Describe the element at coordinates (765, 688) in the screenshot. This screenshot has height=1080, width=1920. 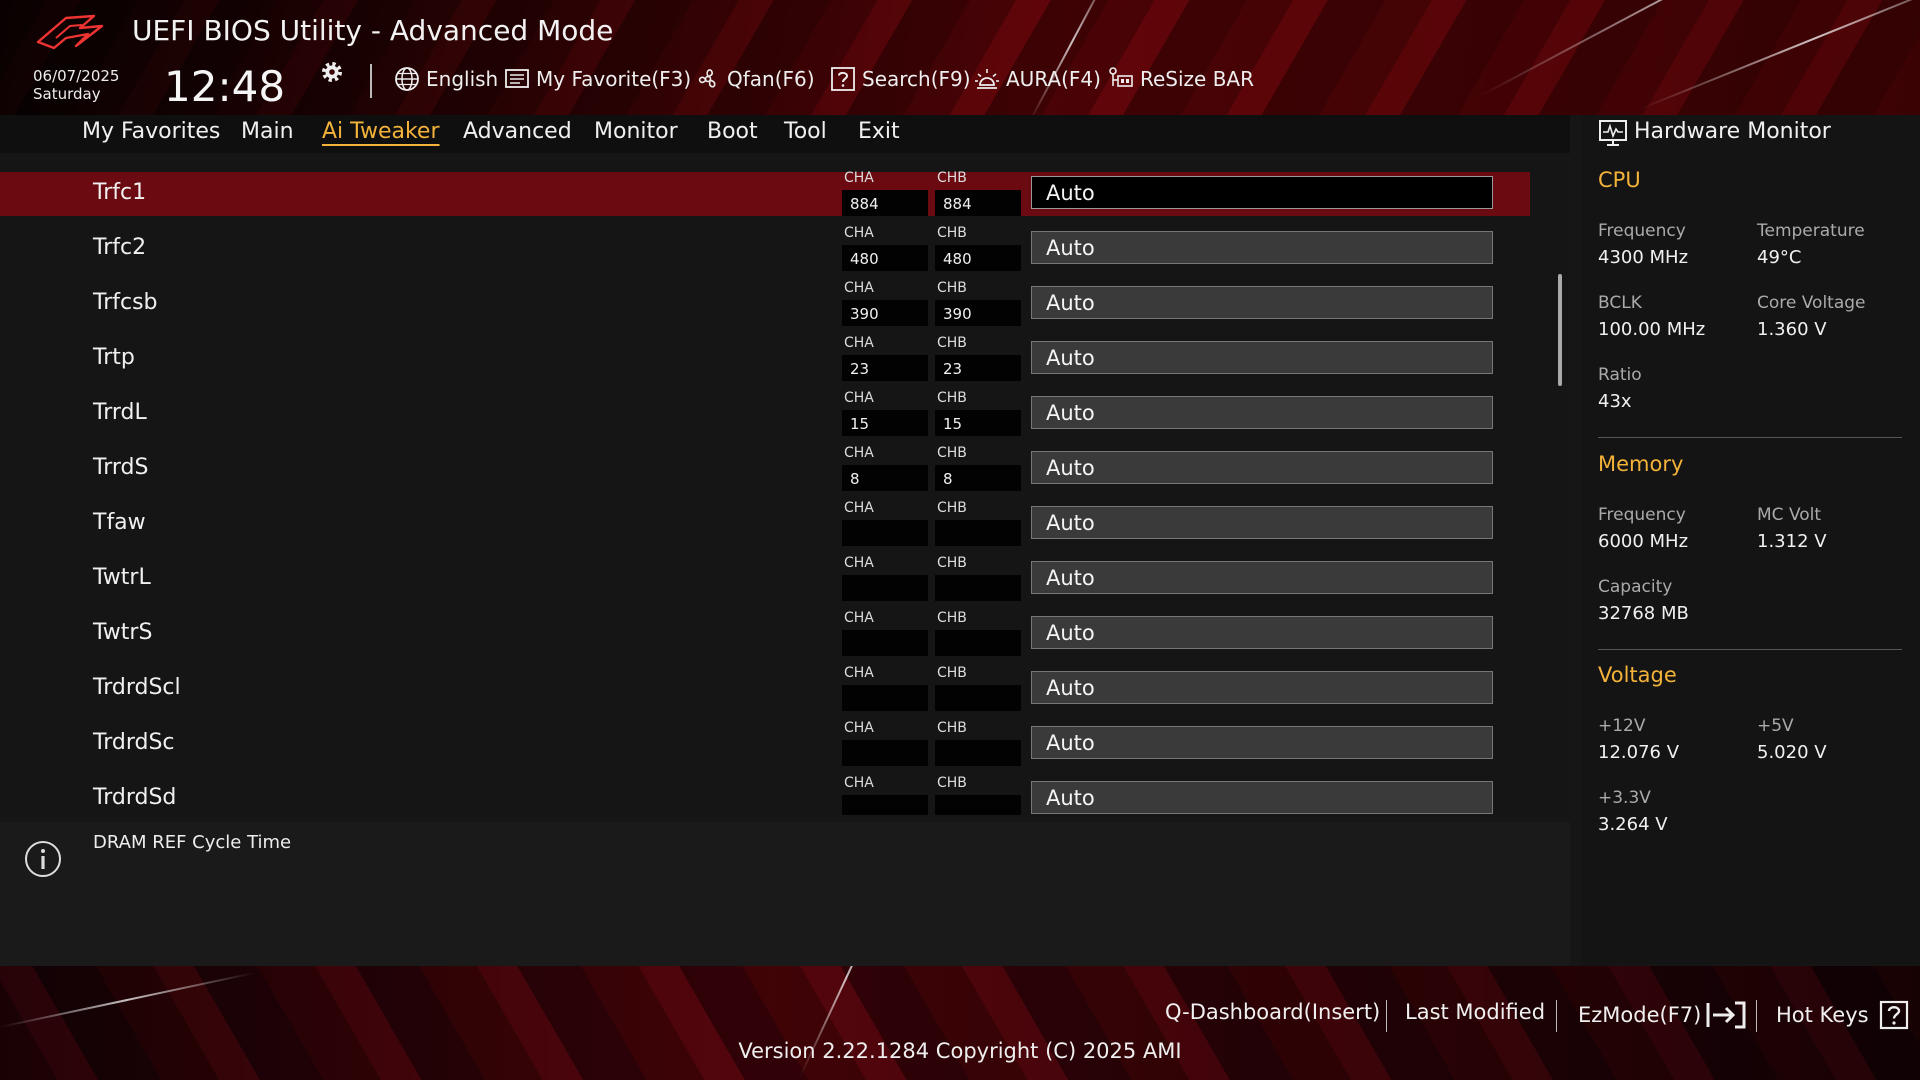
I see `setting-row-trdrdscl: TrdrdScl CHA CHB Auto` at that location.